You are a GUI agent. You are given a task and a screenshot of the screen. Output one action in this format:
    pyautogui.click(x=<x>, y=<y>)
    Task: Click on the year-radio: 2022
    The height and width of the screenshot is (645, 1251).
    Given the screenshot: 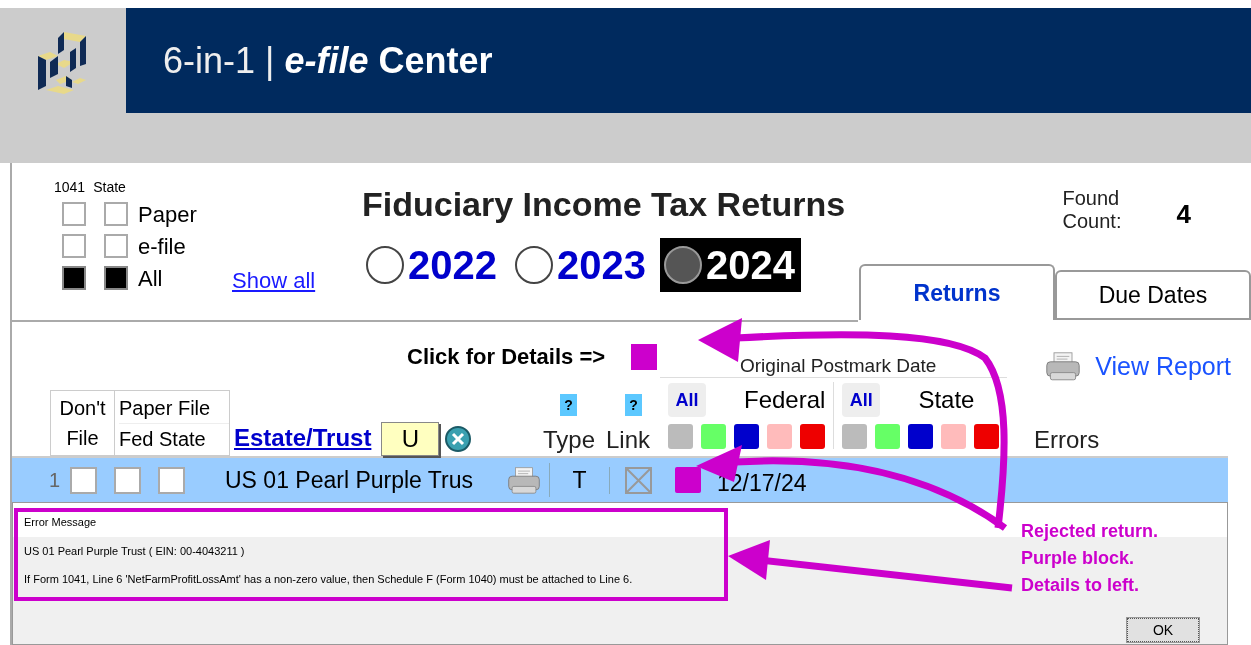 What is the action you would take?
    pyautogui.click(x=432, y=265)
    